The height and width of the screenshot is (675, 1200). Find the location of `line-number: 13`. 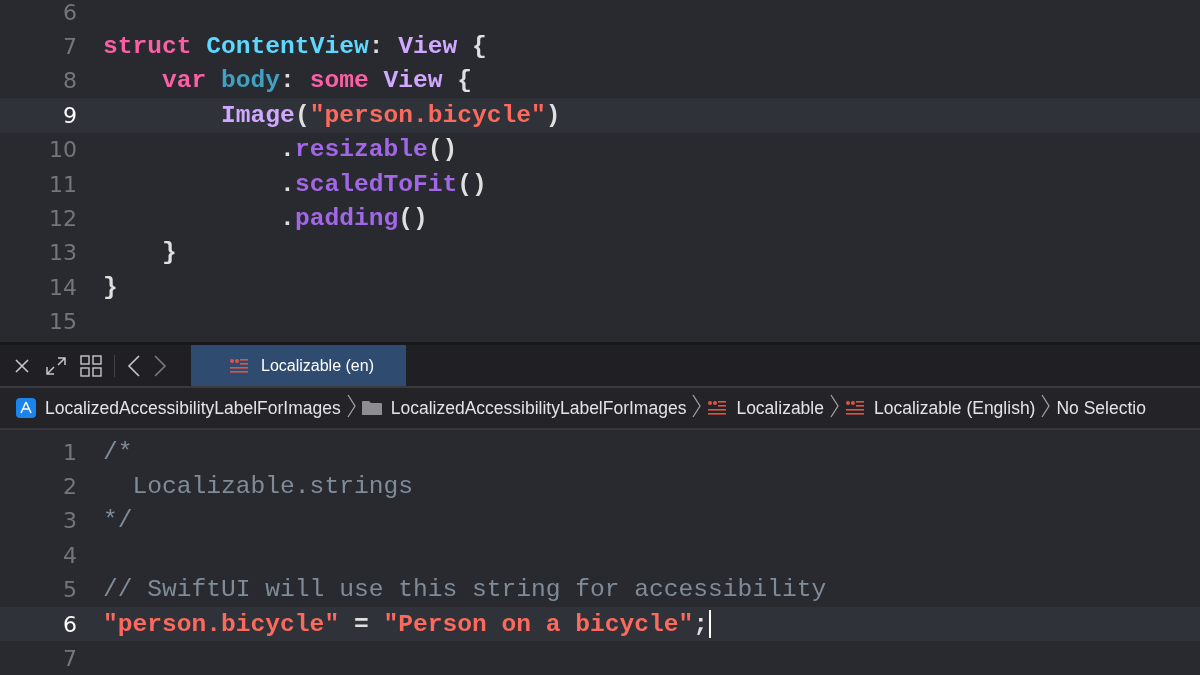

line-number: 13 is located at coordinates (62, 253).